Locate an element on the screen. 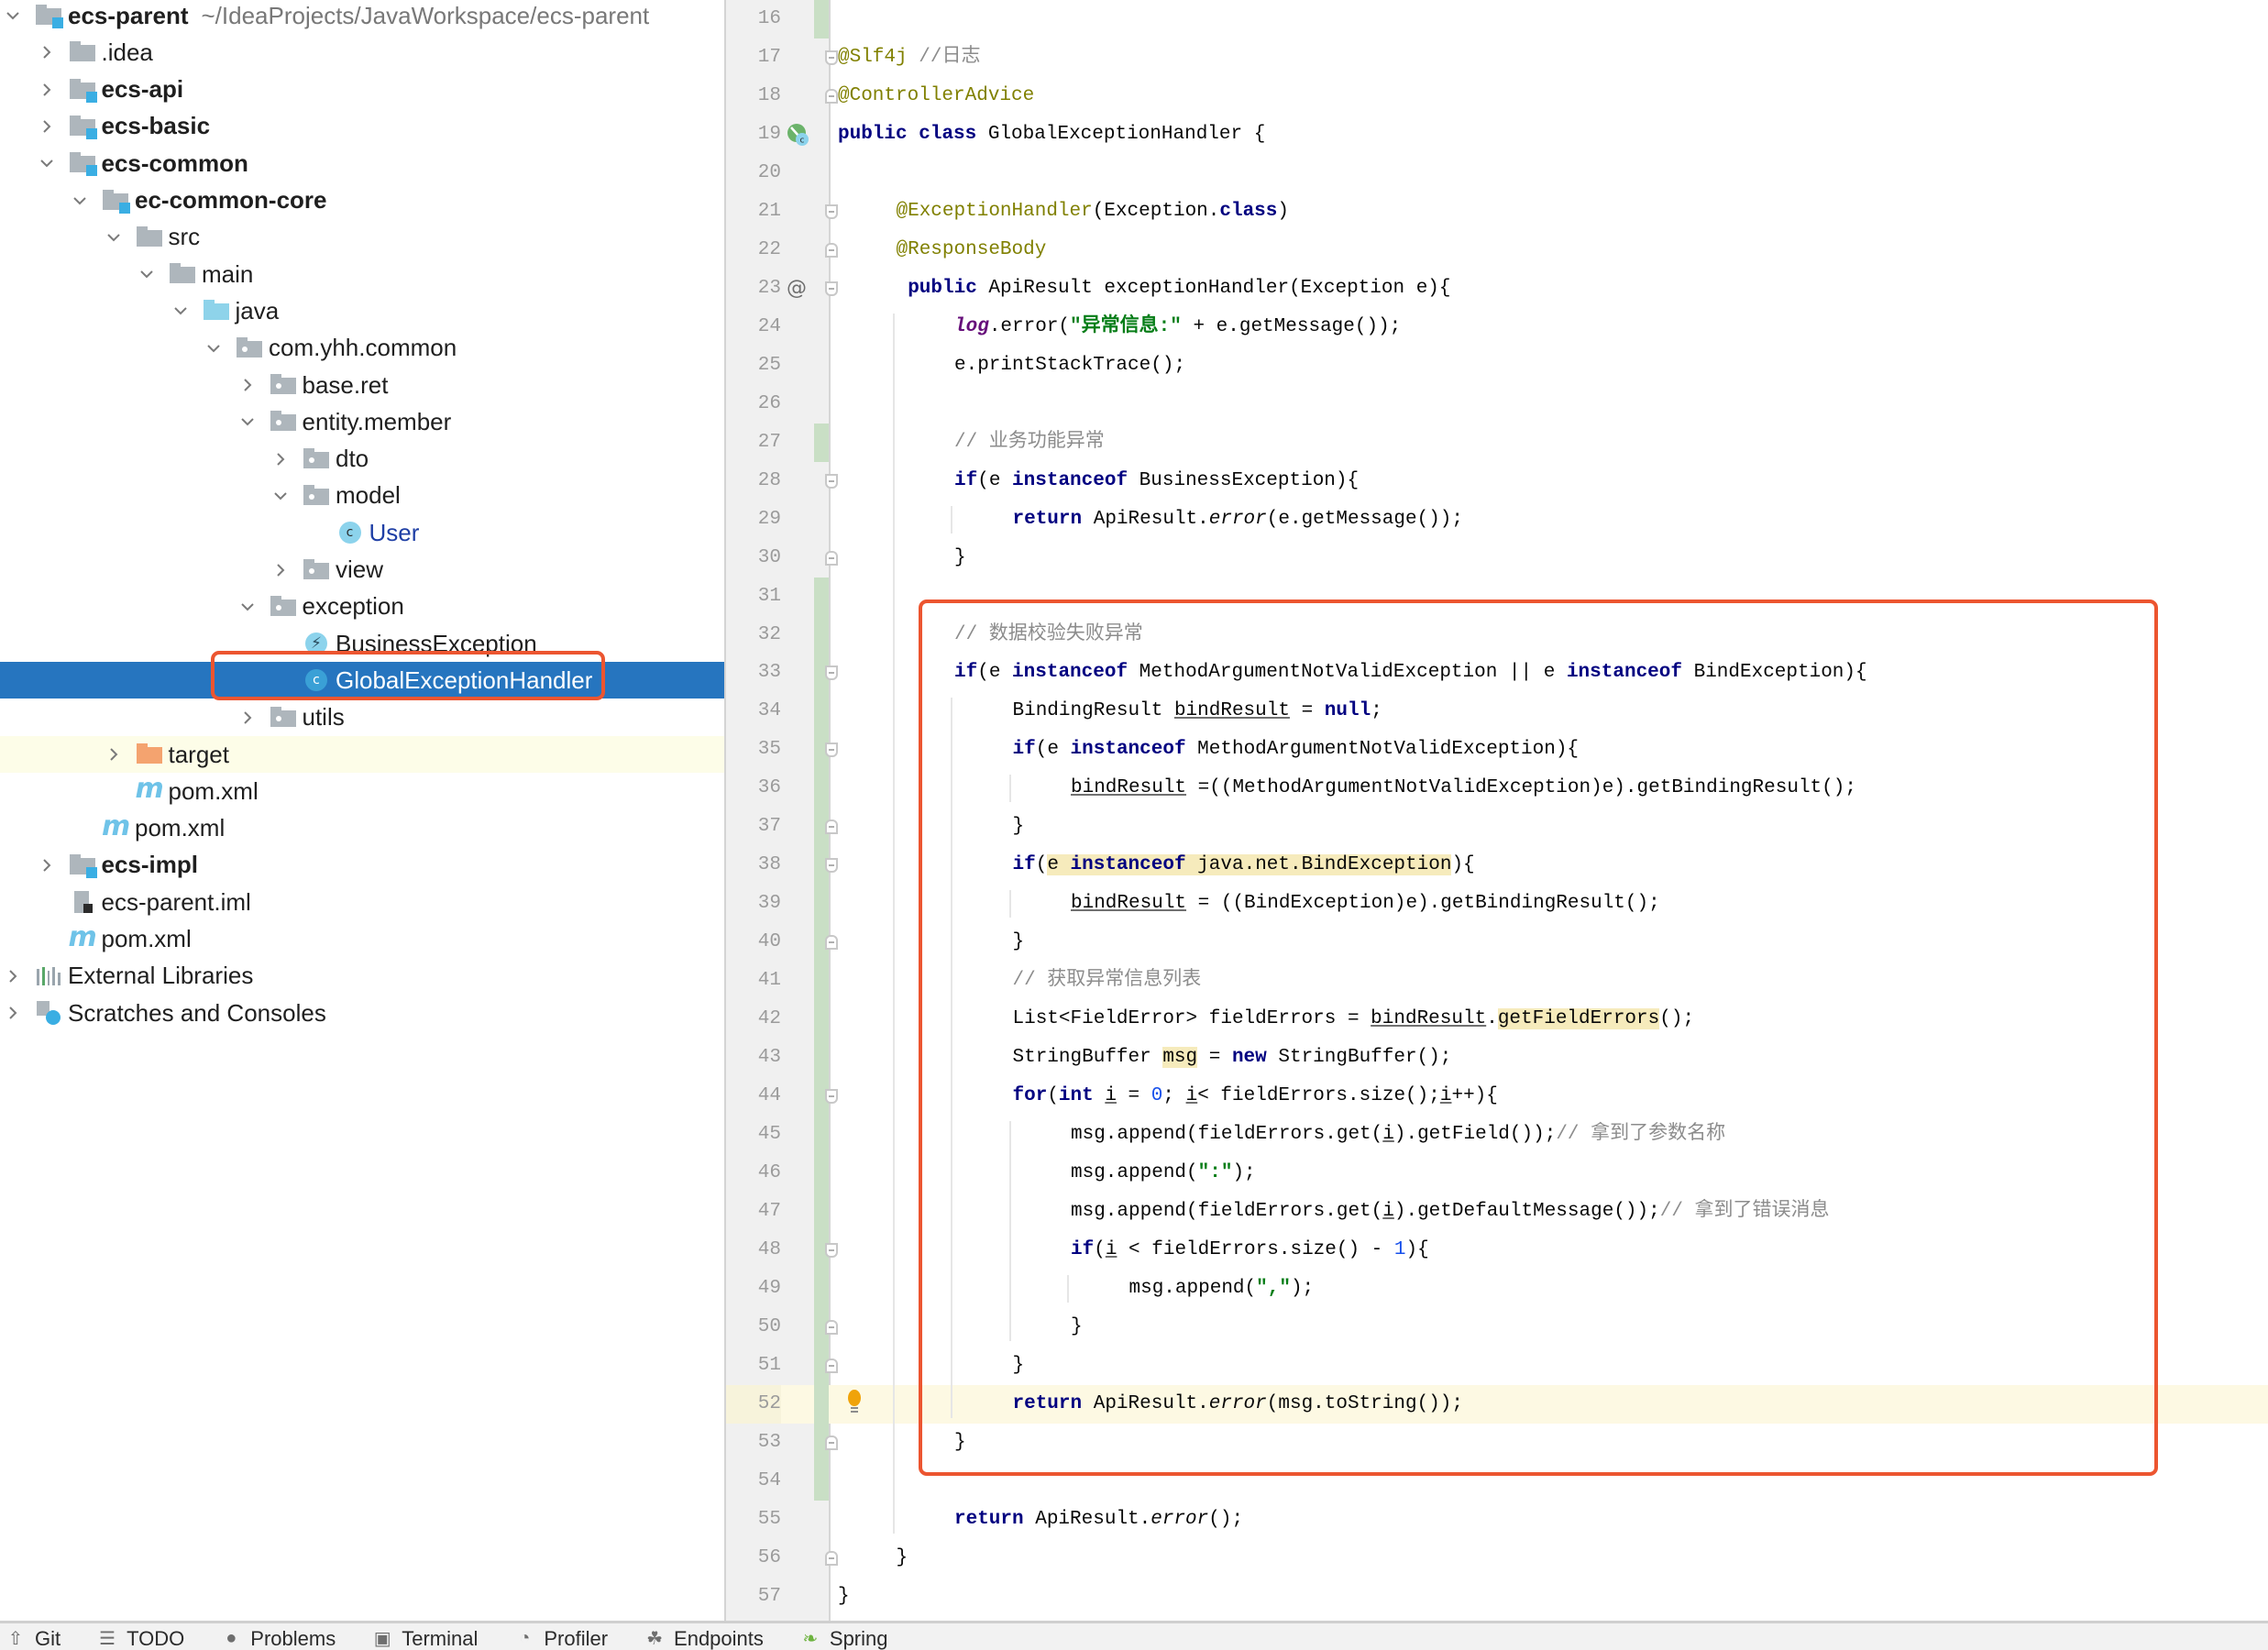 This screenshot has height=1650, width=2268. code-line: 25 e.printStackTrace(); is located at coordinates (1497, 365).